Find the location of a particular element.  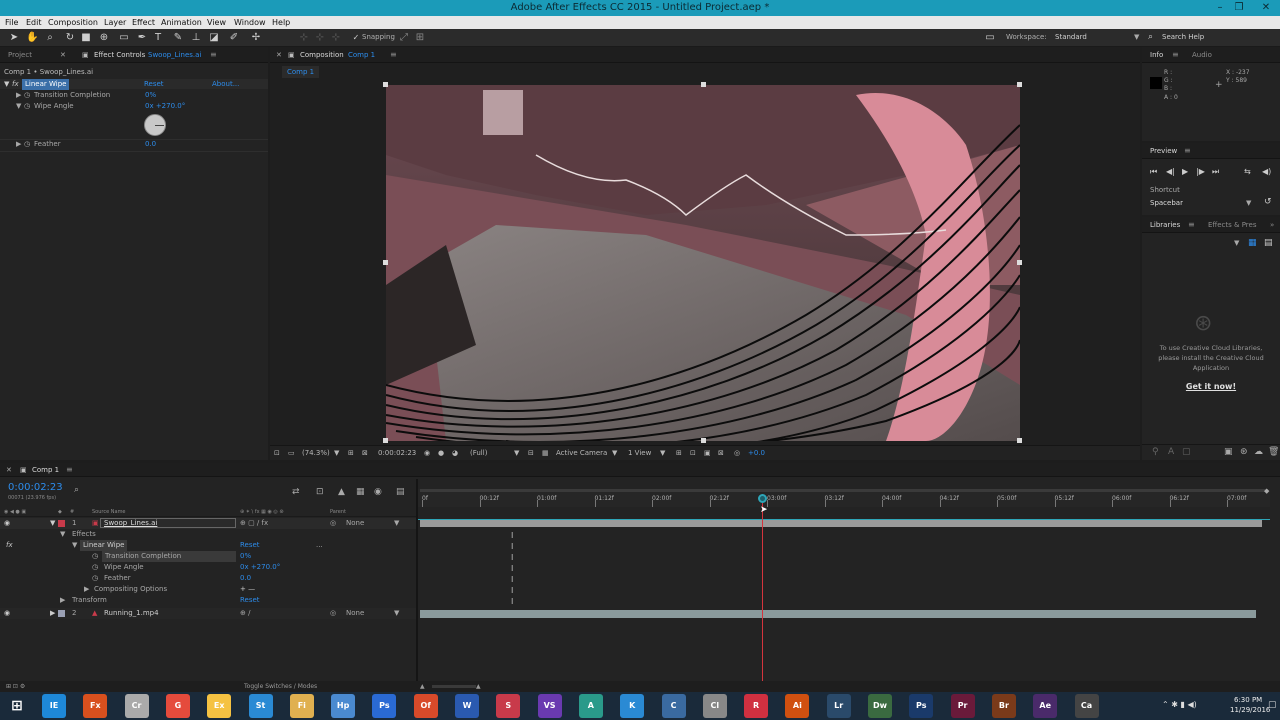

layer-name: Swoop_Lines.ai is located at coordinates (168, 523).